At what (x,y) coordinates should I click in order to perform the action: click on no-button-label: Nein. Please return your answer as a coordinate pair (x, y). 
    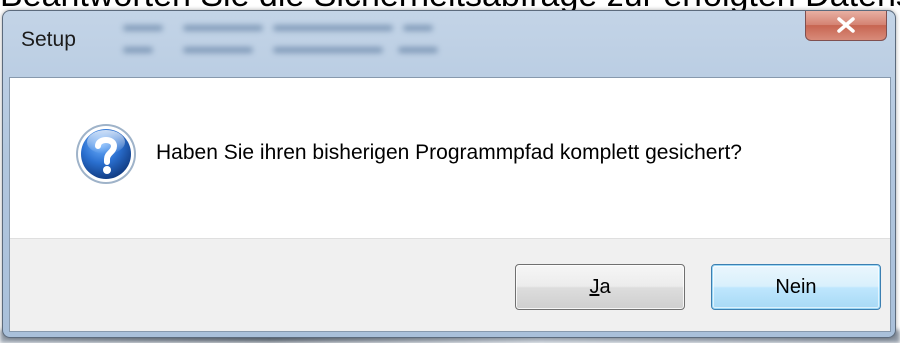
    Looking at the image, I should click on (796, 286).